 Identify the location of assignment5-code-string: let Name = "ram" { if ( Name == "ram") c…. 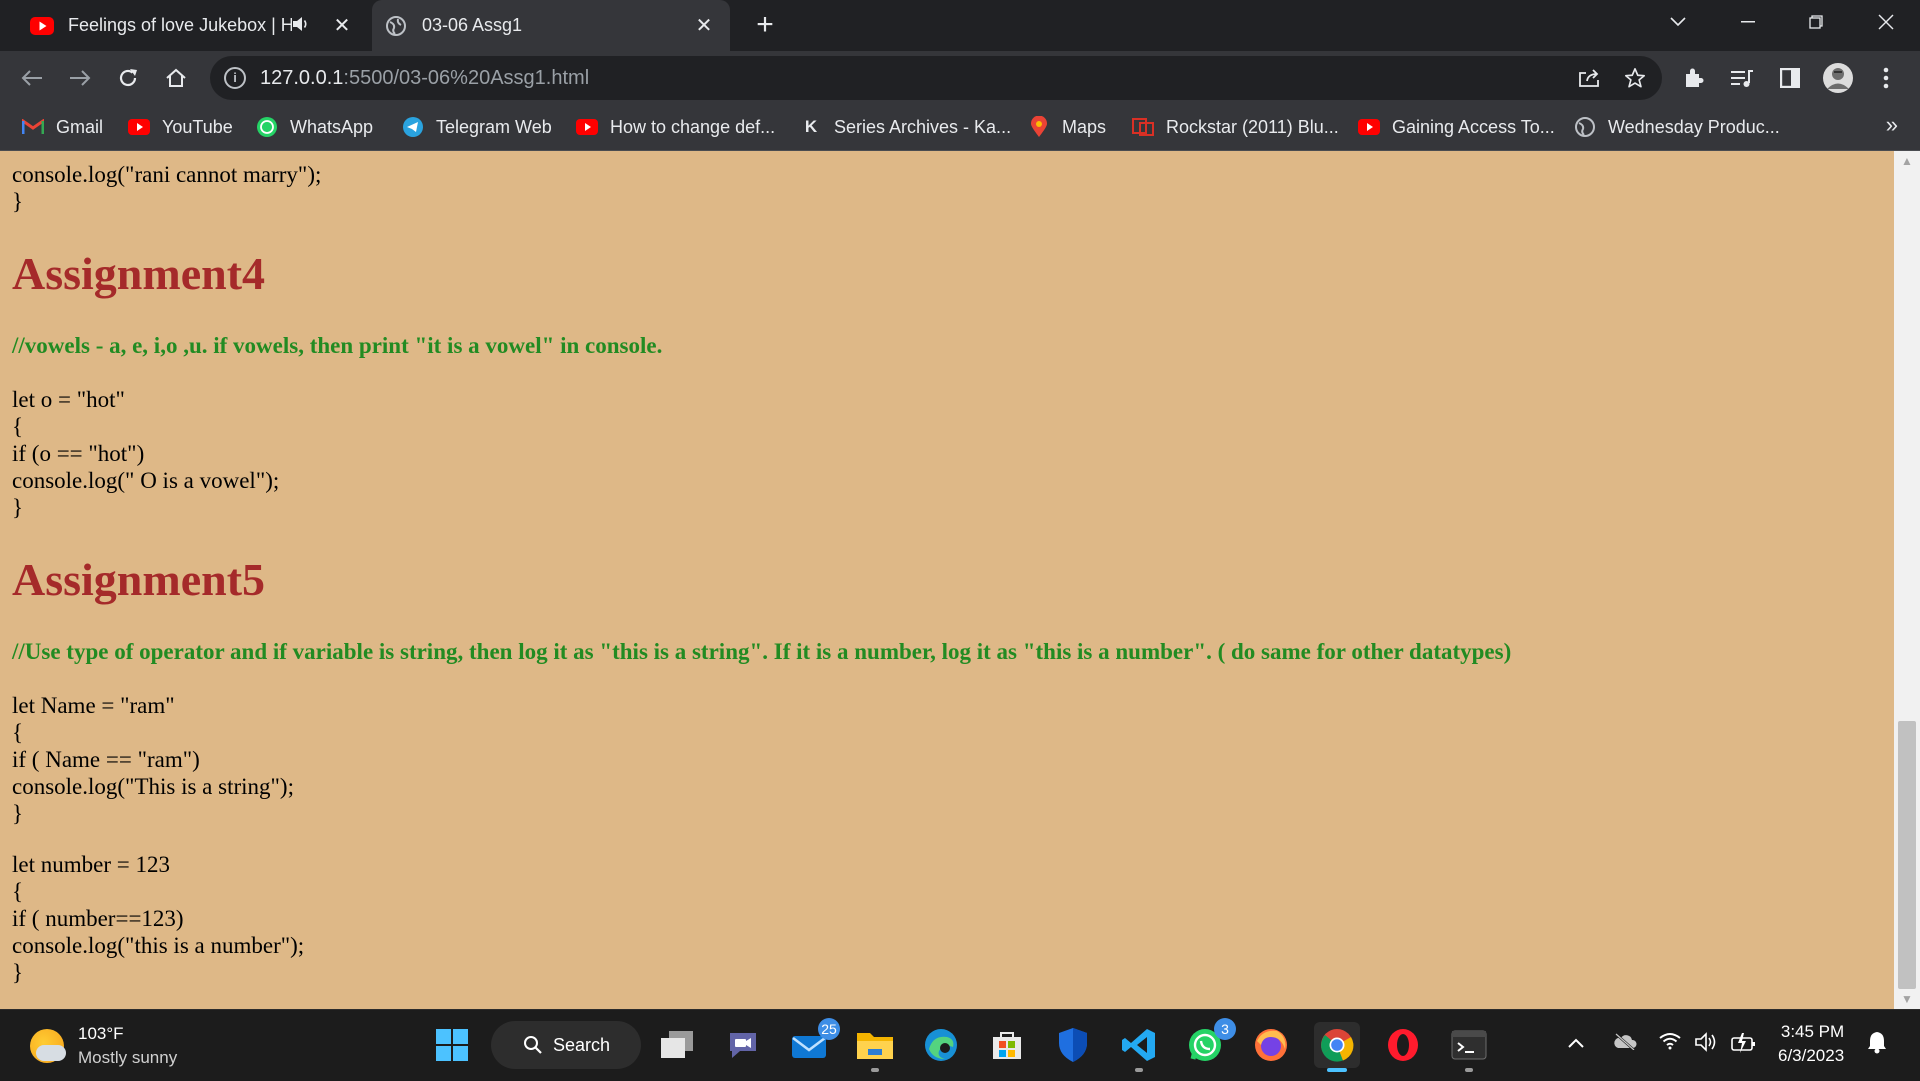
(153, 759).